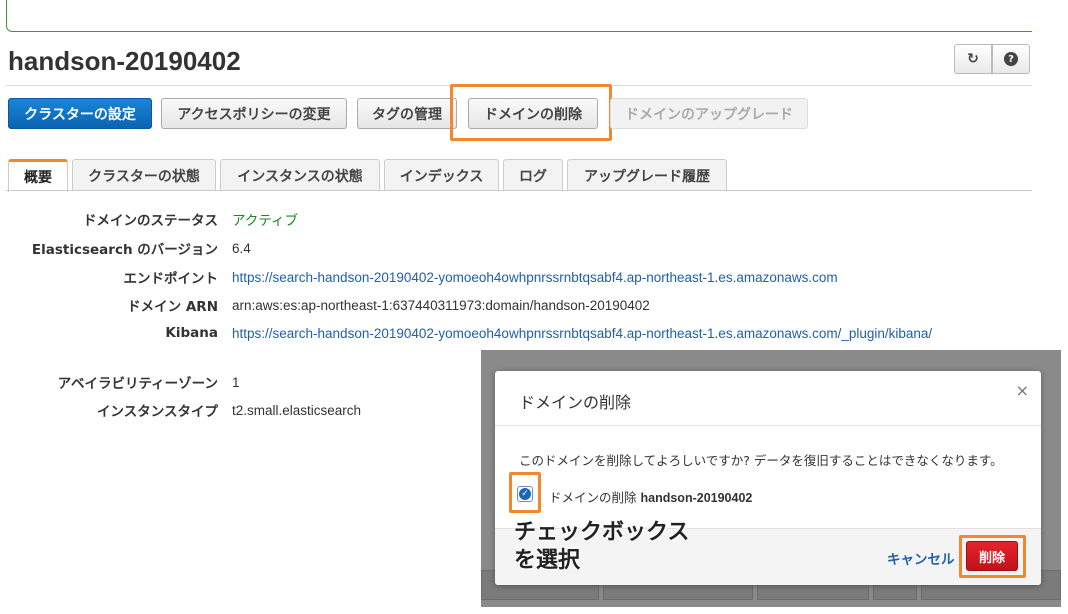  I want to click on dialog-title: ドメインの削除, so click(575, 402).